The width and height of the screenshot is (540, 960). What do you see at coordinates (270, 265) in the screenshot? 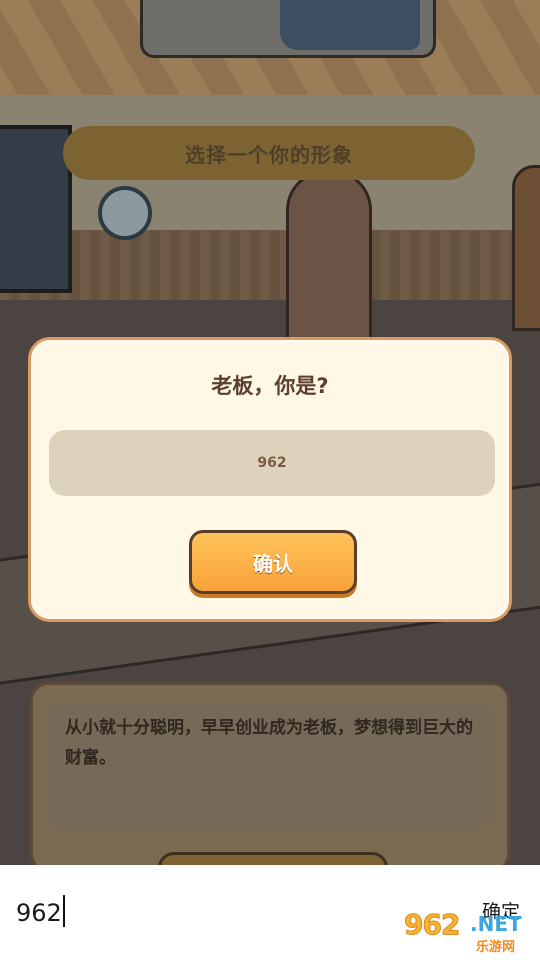
I see `wall-panel` at bounding box center [270, 265].